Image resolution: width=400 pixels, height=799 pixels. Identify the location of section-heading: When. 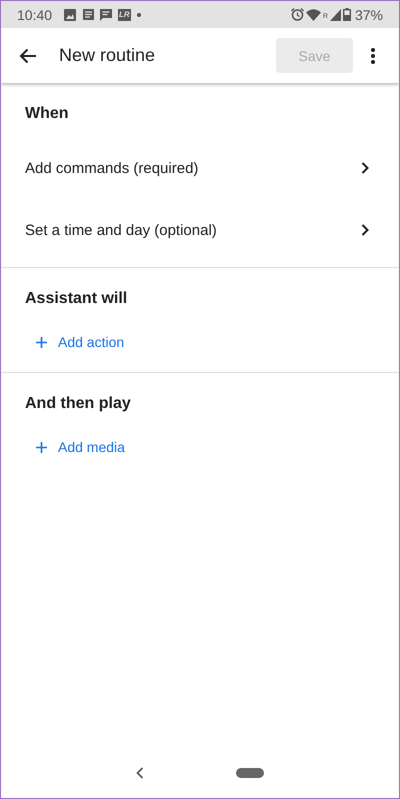
(47, 114).